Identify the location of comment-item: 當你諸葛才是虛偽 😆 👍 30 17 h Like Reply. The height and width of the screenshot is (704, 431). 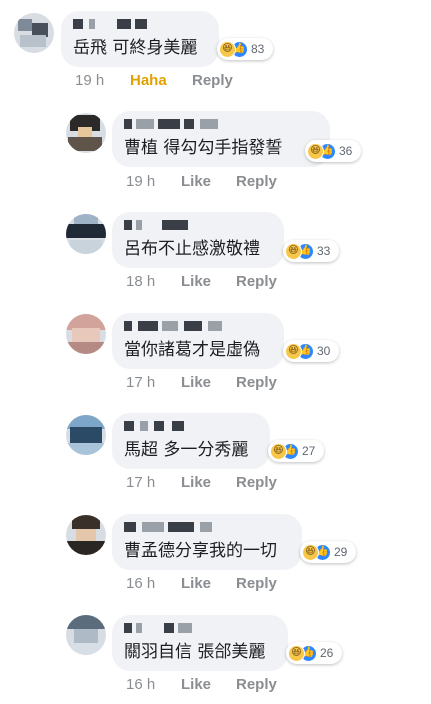
(215, 350).